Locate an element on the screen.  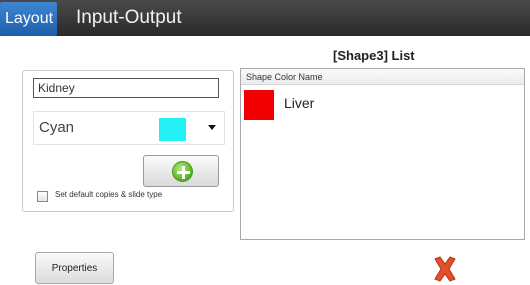
default-copies-label: Set default copies & slide type is located at coordinates (109, 194).